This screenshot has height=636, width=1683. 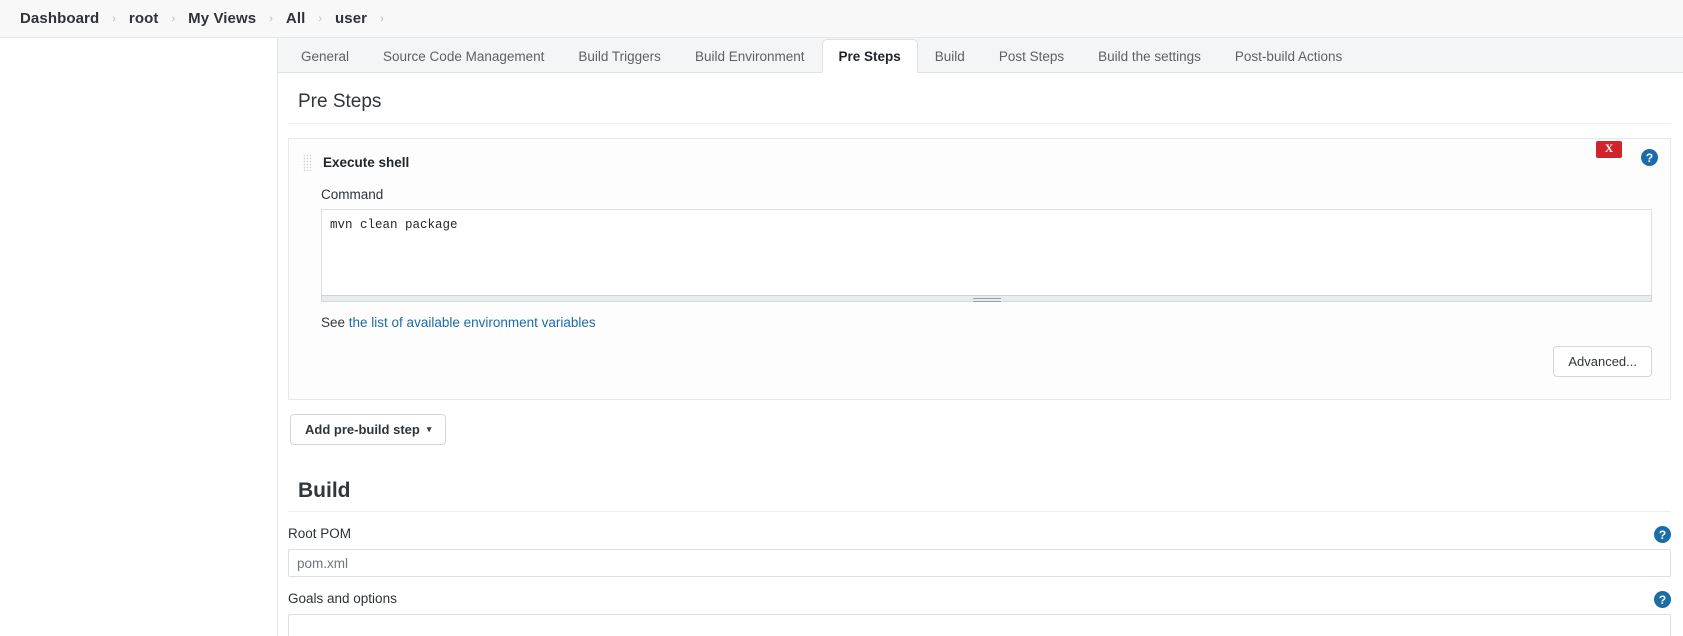 What do you see at coordinates (335, 322) in the screenshot?
I see `env-hint-prefix: See` at bounding box center [335, 322].